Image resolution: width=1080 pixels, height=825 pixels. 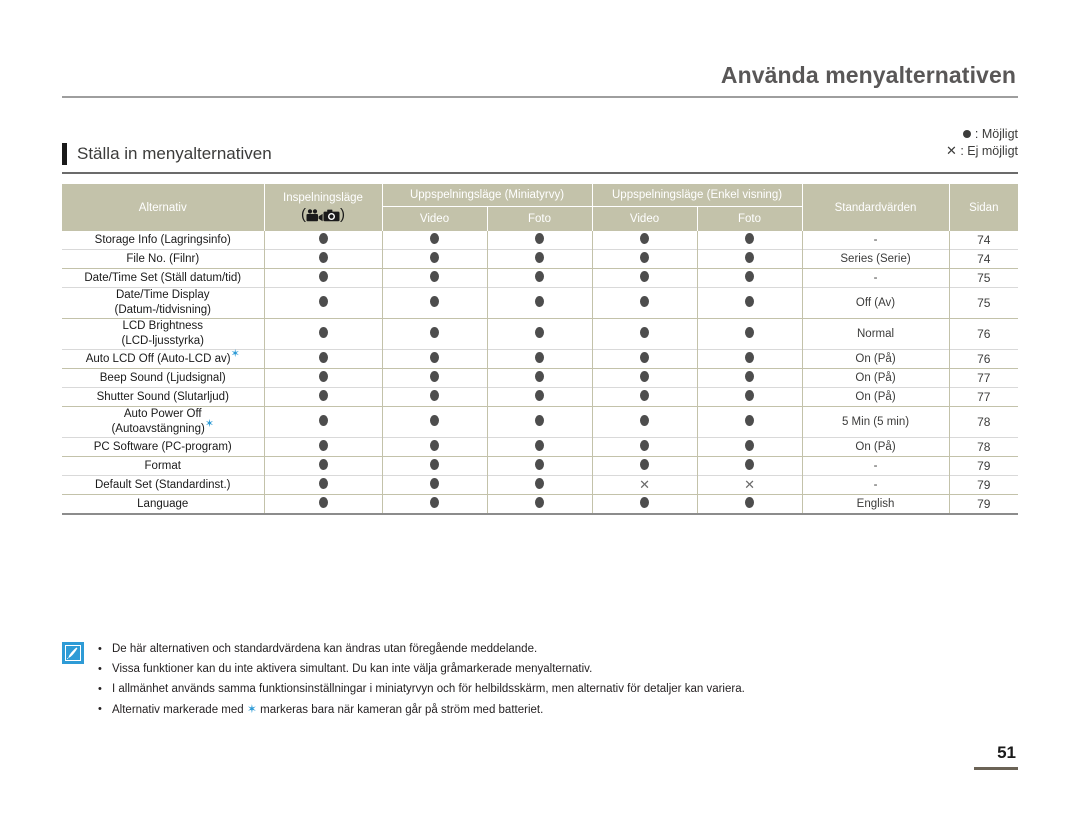 What do you see at coordinates (984, 397) in the screenshot?
I see `cell-page-reference: 77` at bounding box center [984, 397].